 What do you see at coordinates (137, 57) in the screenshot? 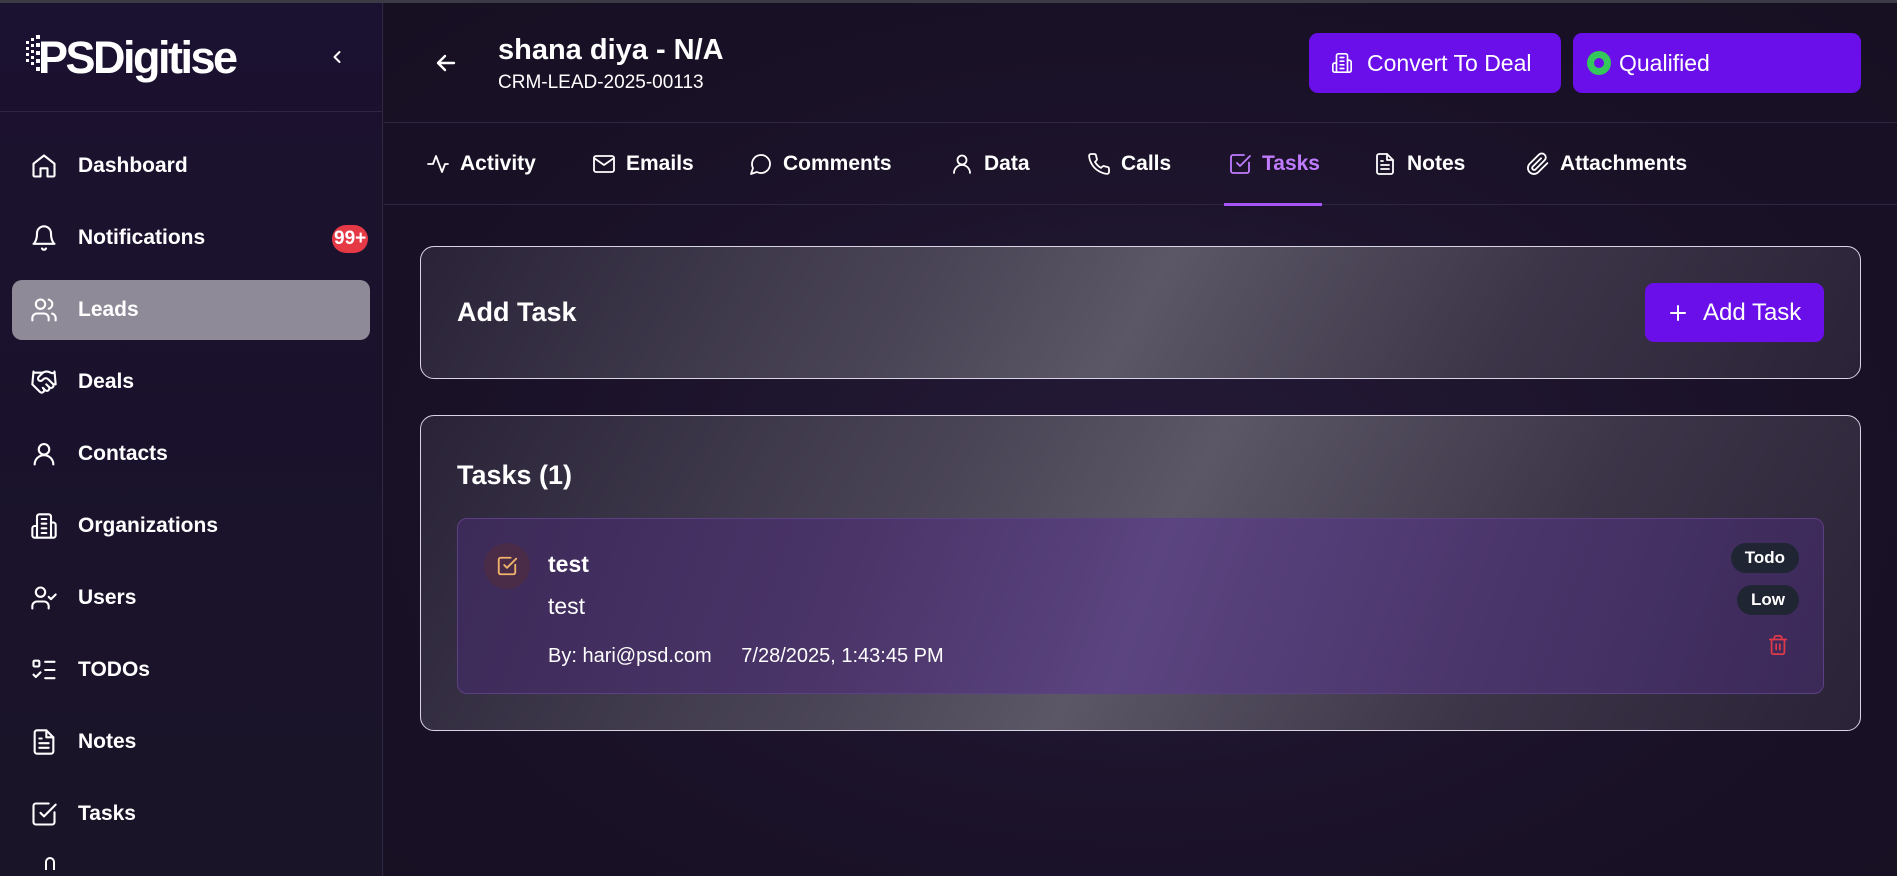
I see `logo-text: PSDigitise` at bounding box center [137, 57].